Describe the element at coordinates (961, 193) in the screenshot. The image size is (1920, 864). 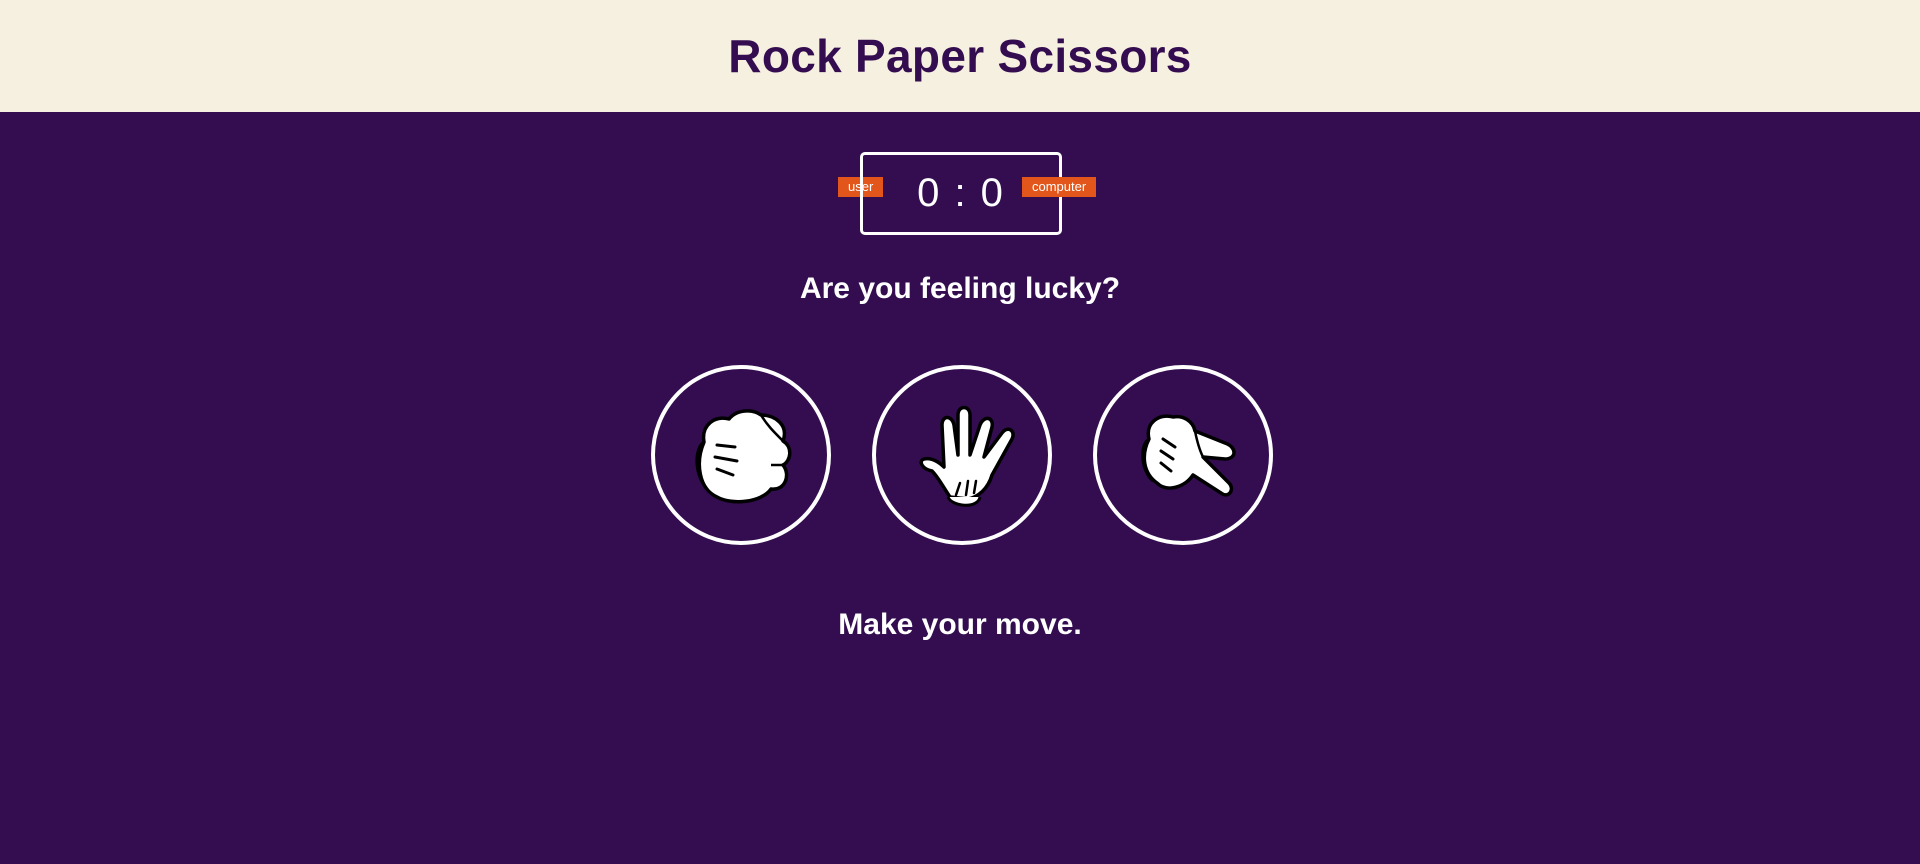
I see `score-display: 0` at that location.